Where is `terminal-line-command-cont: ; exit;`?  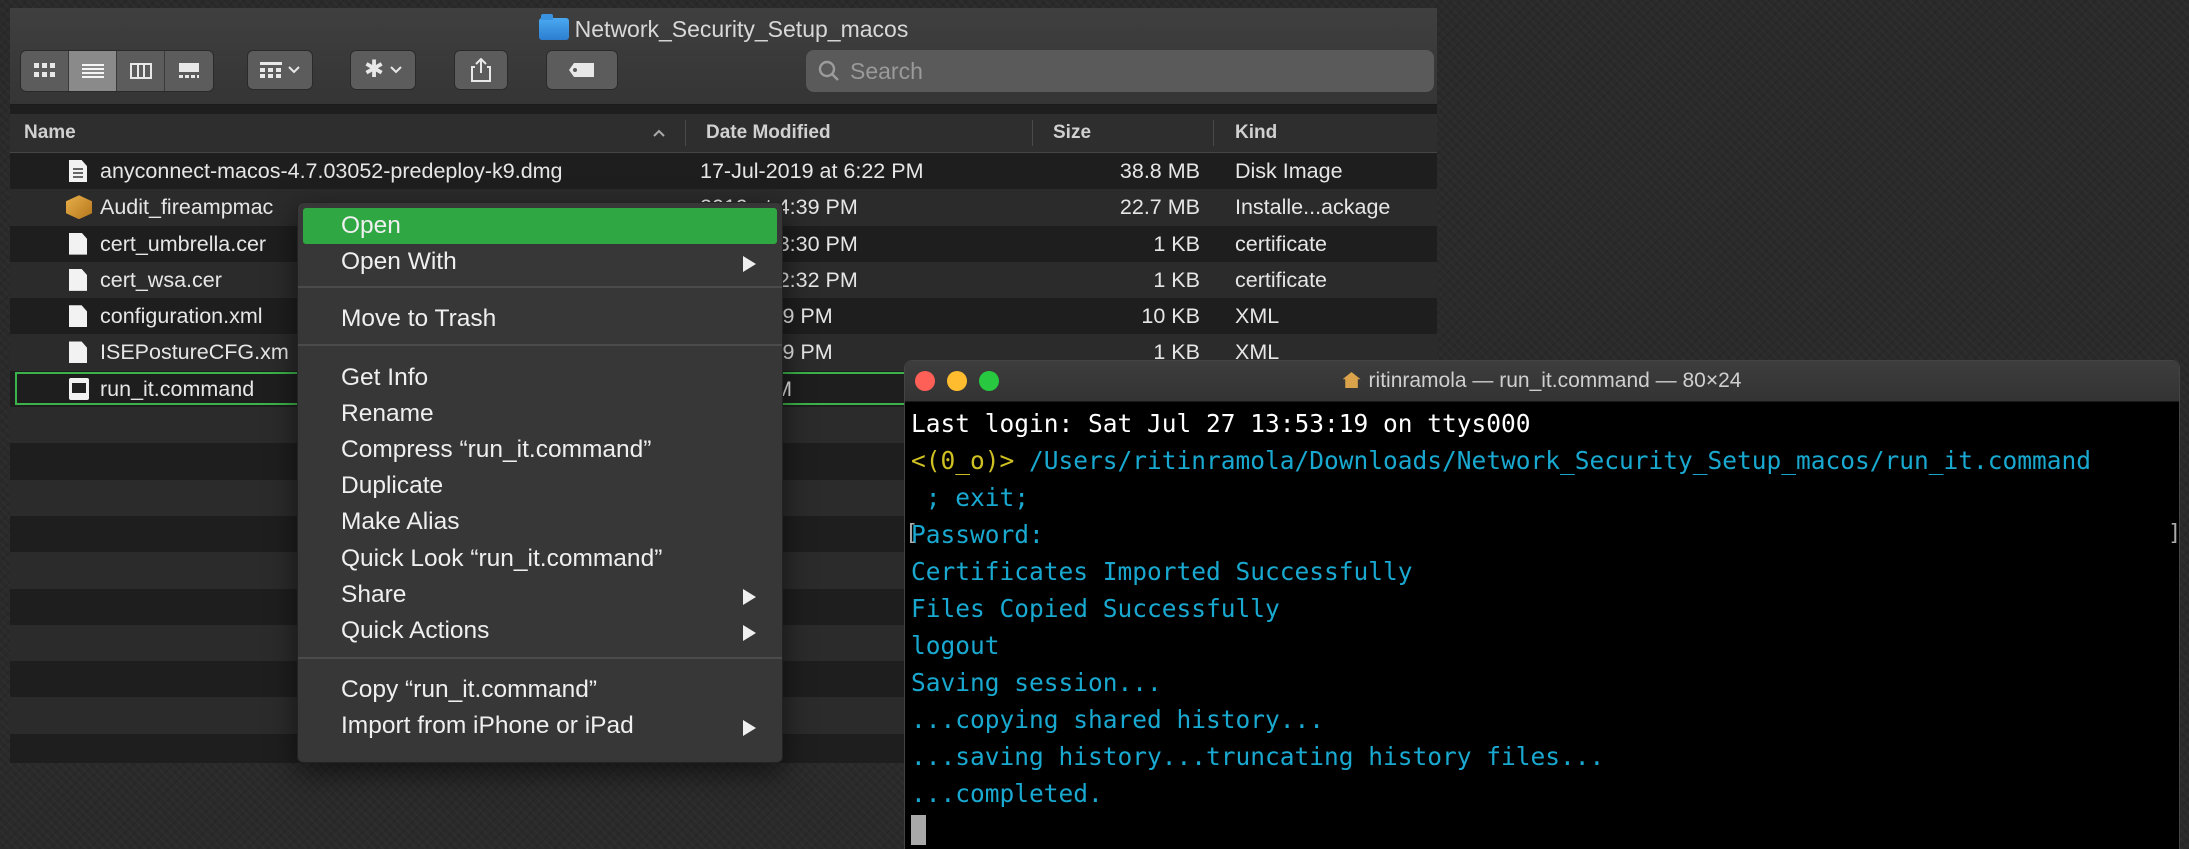
terminal-line-command-cont: ; exit; is located at coordinates (970, 497).